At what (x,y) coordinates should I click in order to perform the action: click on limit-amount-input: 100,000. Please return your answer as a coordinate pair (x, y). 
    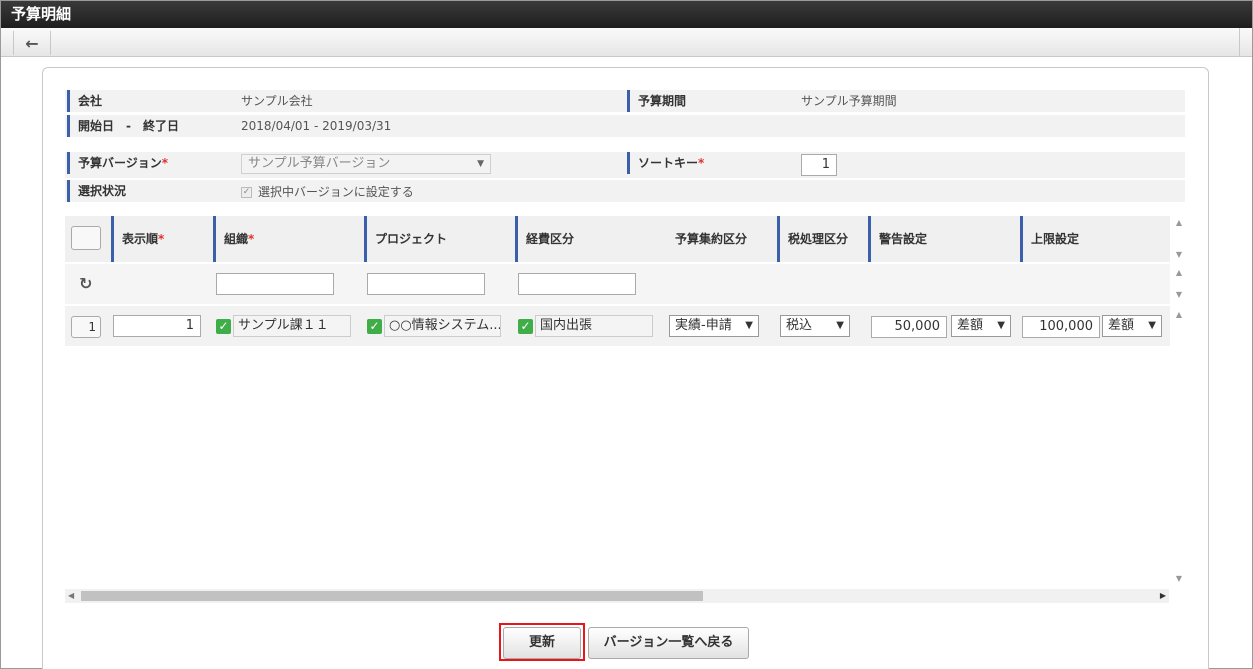
    Looking at the image, I should click on (1061, 327).